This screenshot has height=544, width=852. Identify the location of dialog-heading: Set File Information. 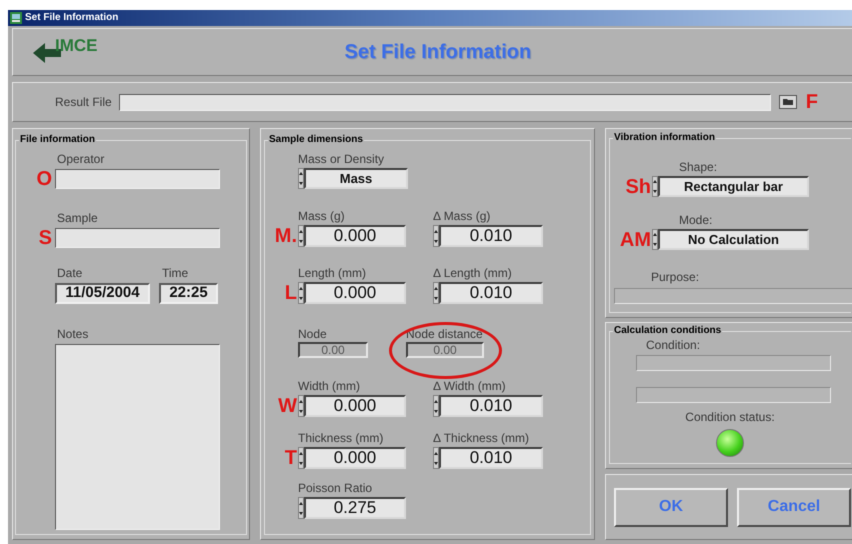
(438, 52).